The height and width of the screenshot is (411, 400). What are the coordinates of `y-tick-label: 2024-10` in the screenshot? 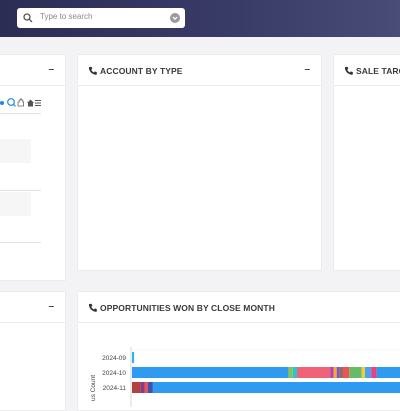 It's located at (114, 373).